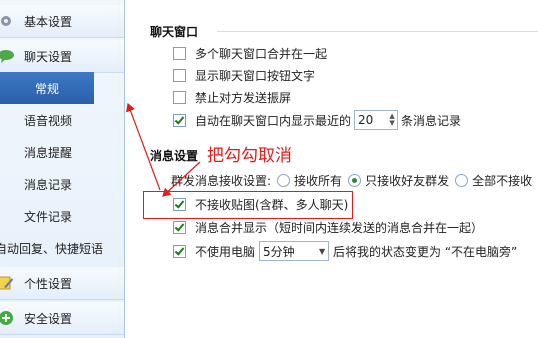 Image resolution: width=538 pixels, height=338 pixels. Describe the element at coordinates (6, 283) in the screenshot. I see `pencil-icon` at that location.